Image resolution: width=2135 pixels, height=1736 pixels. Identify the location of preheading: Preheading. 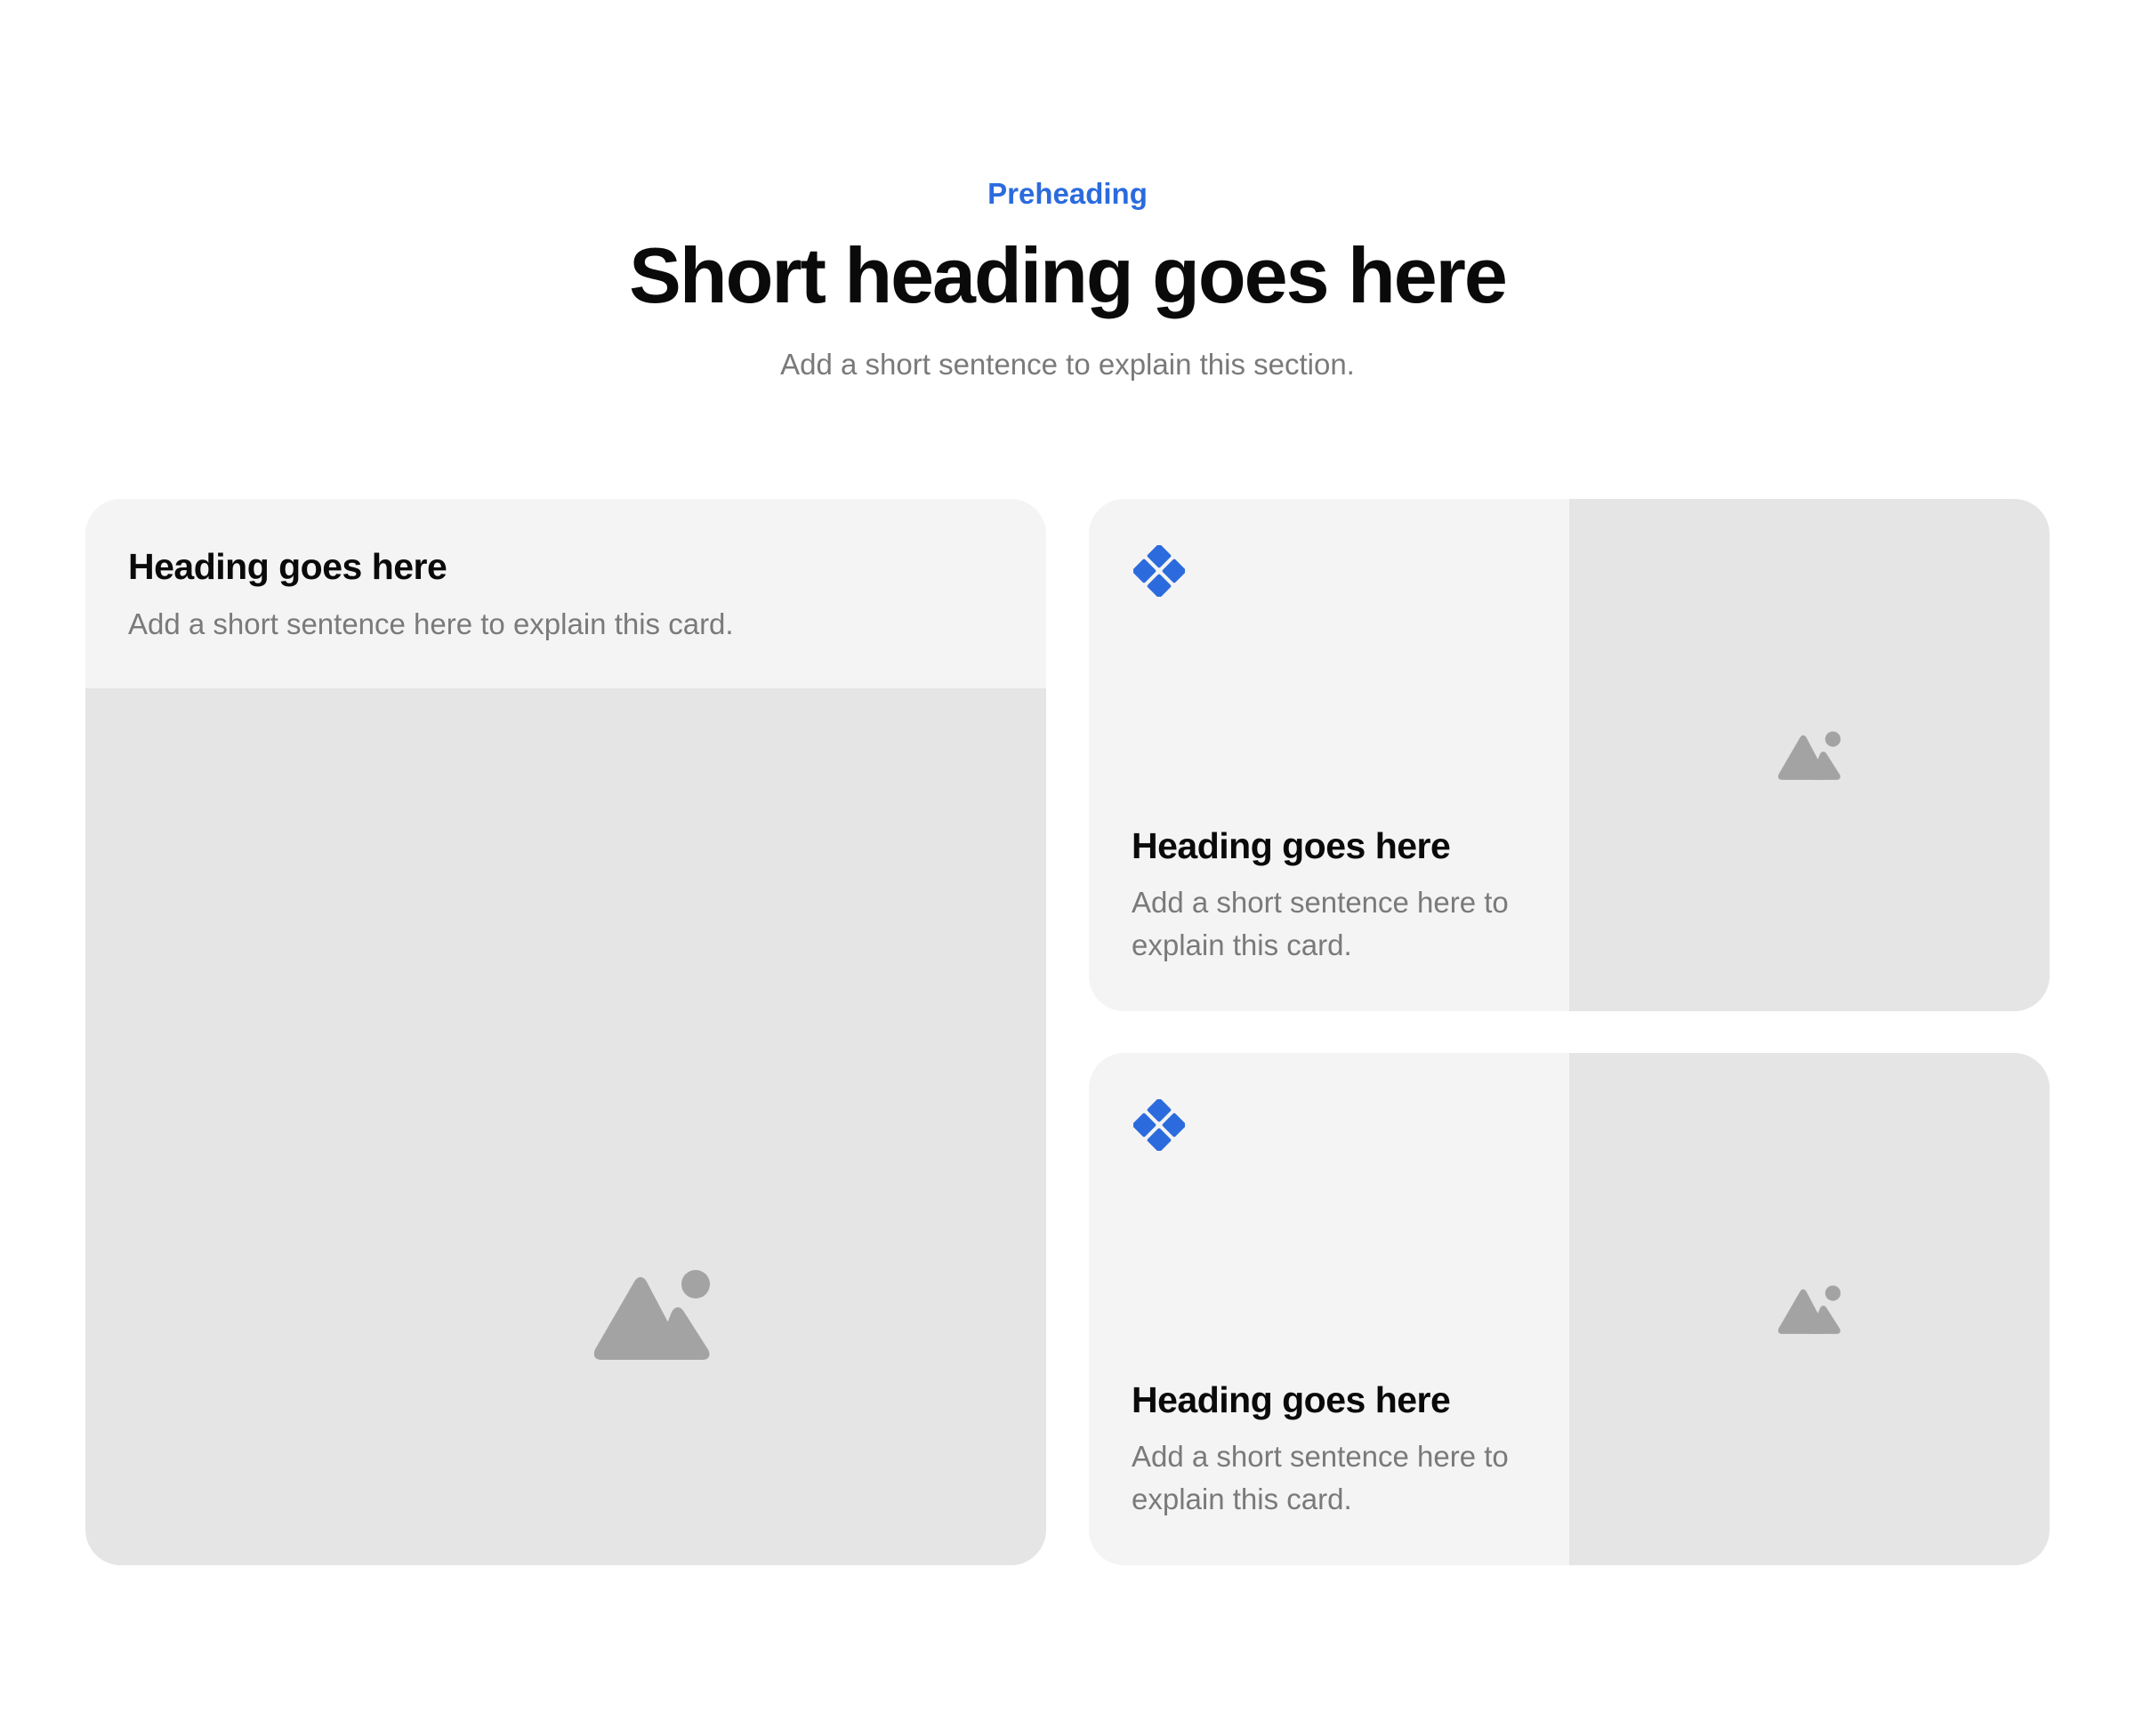
(1067, 194).